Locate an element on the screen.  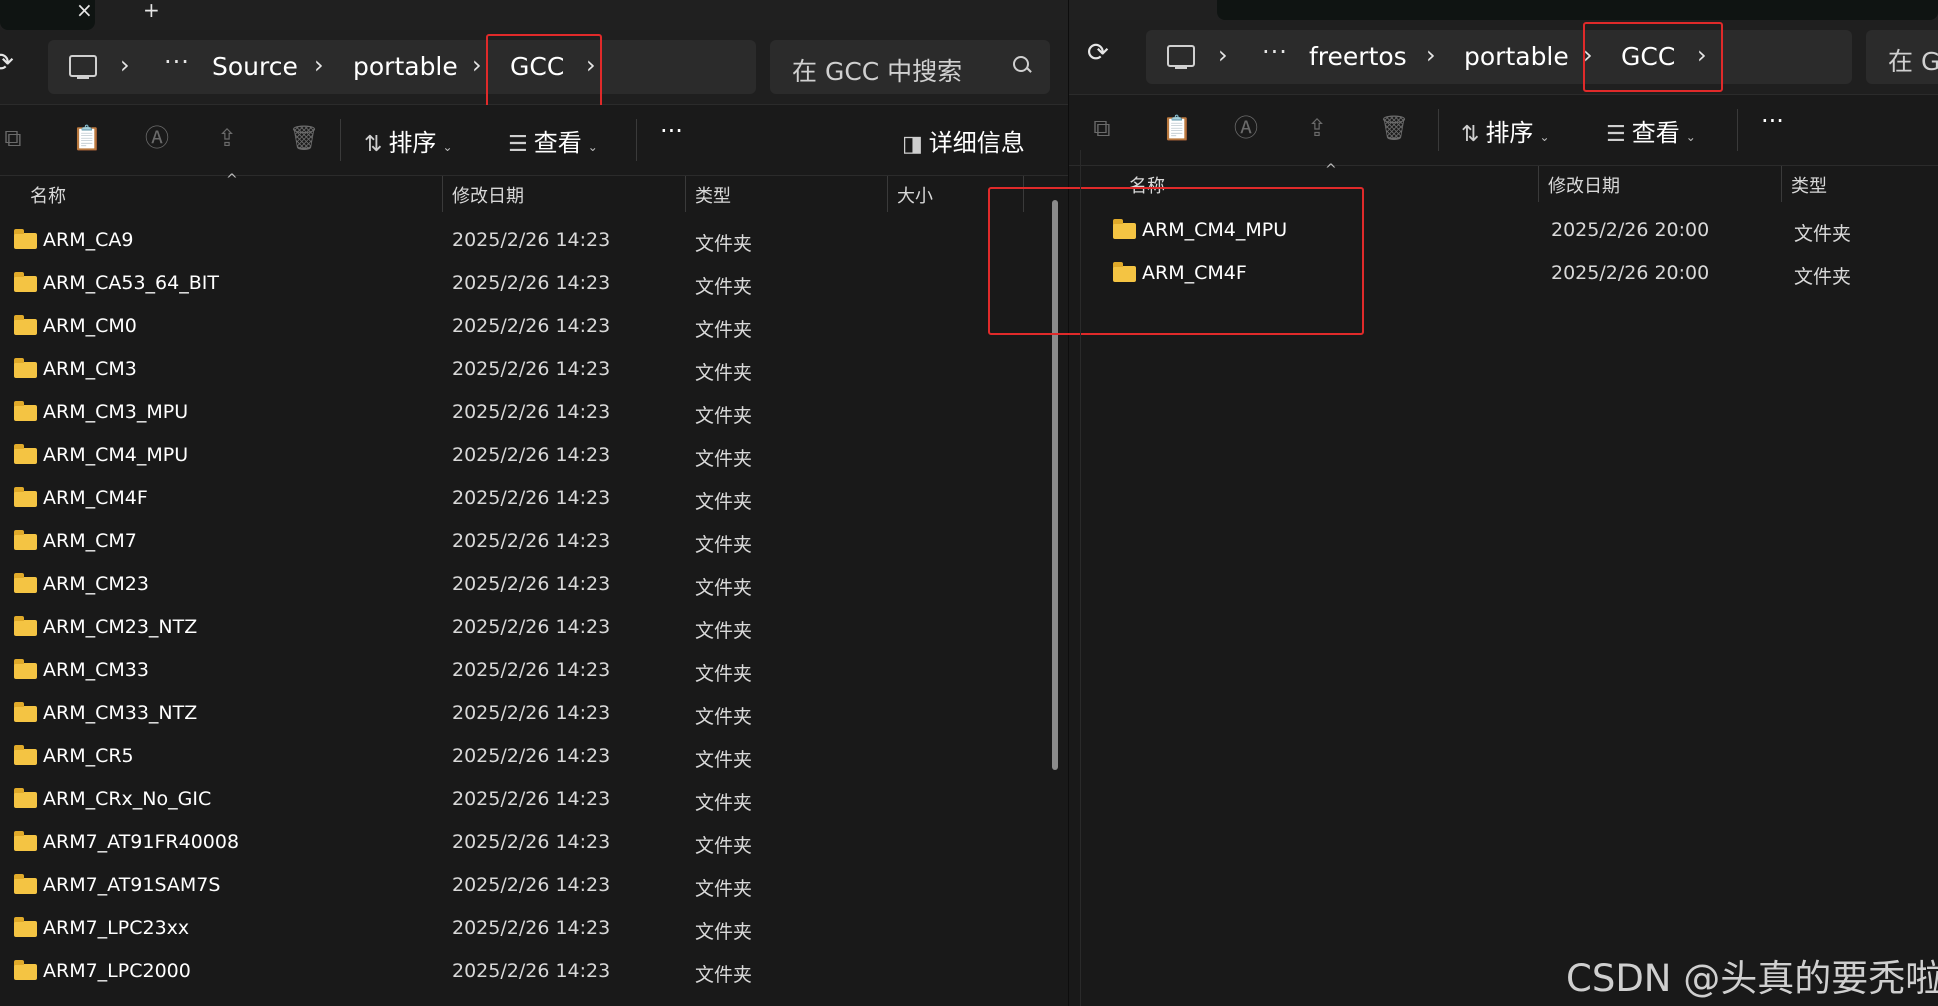
list-item: ARM_CM33 2025/2/26 14:23 文件夹 is located at coordinates (534, 671).